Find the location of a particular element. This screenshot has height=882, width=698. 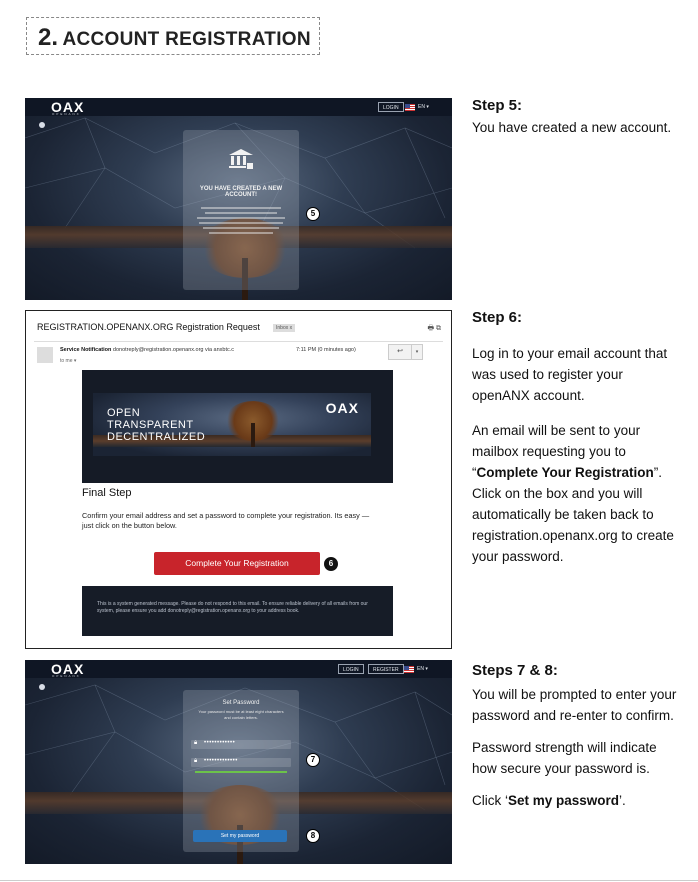

lock-icon: 🔒︎ is located at coordinates (196, 743).